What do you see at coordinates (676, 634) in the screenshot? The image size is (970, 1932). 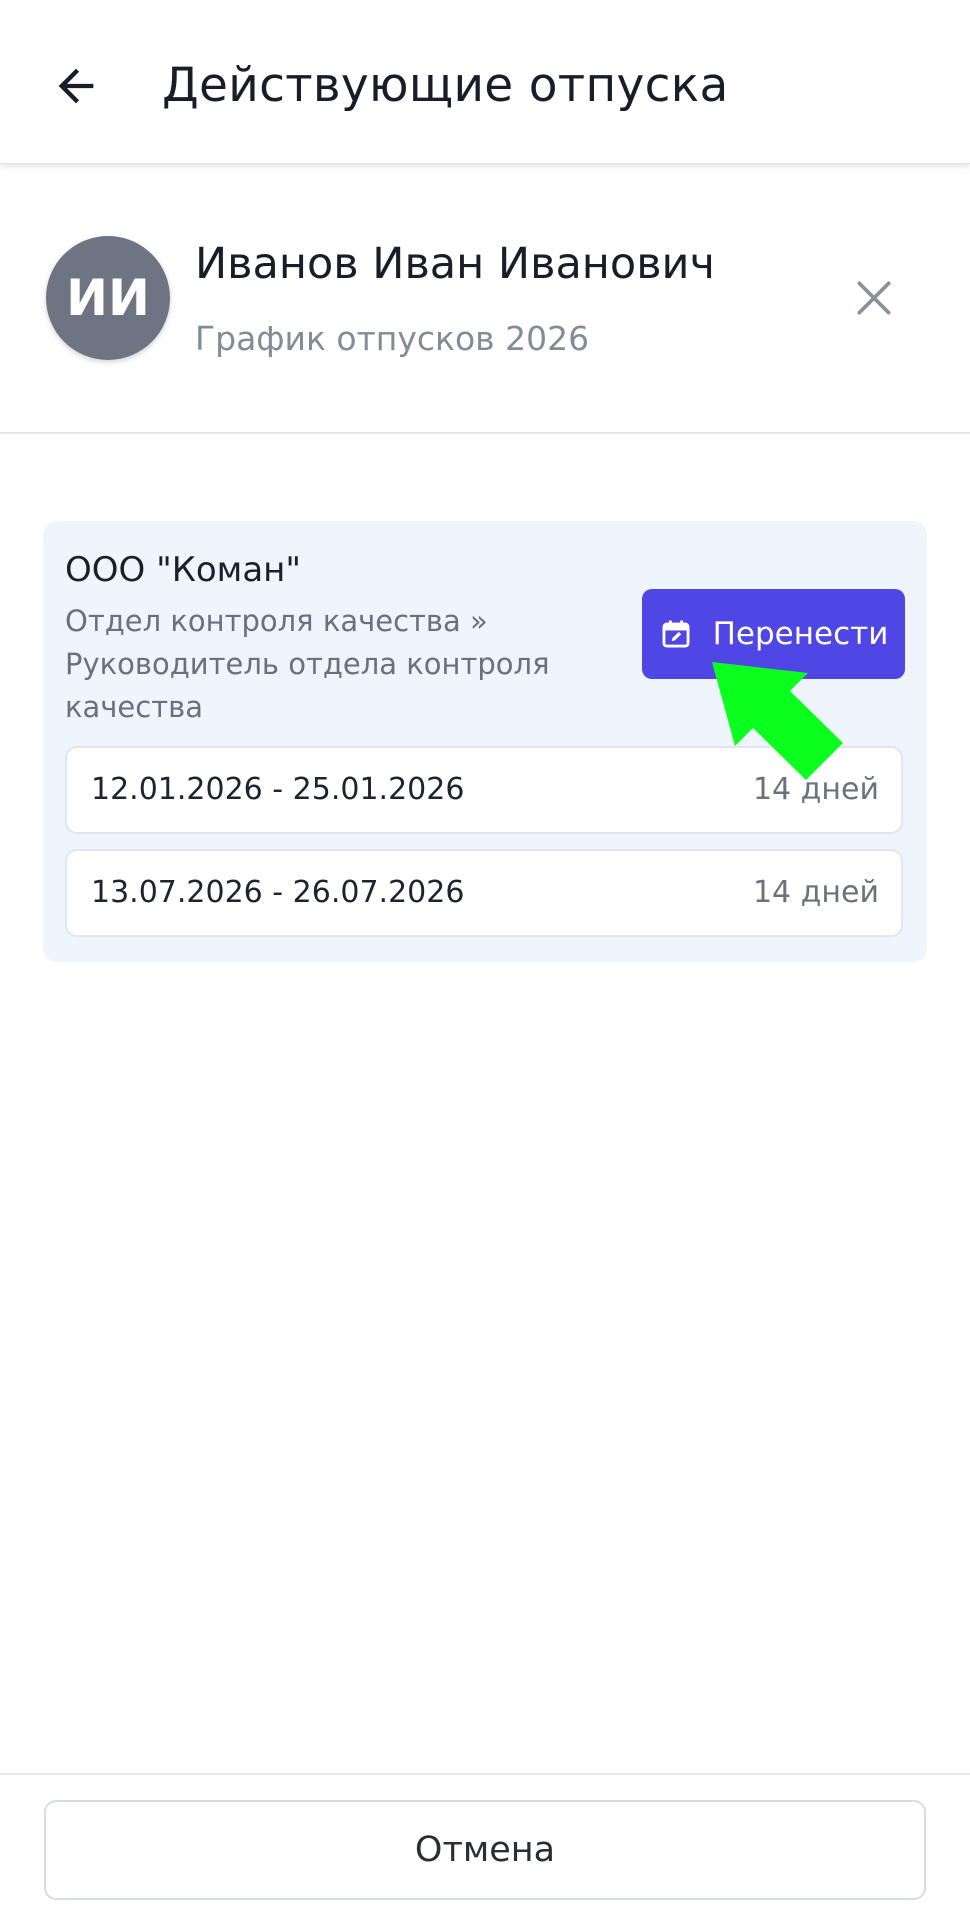 I see `calendar-edit-icon` at bounding box center [676, 634].